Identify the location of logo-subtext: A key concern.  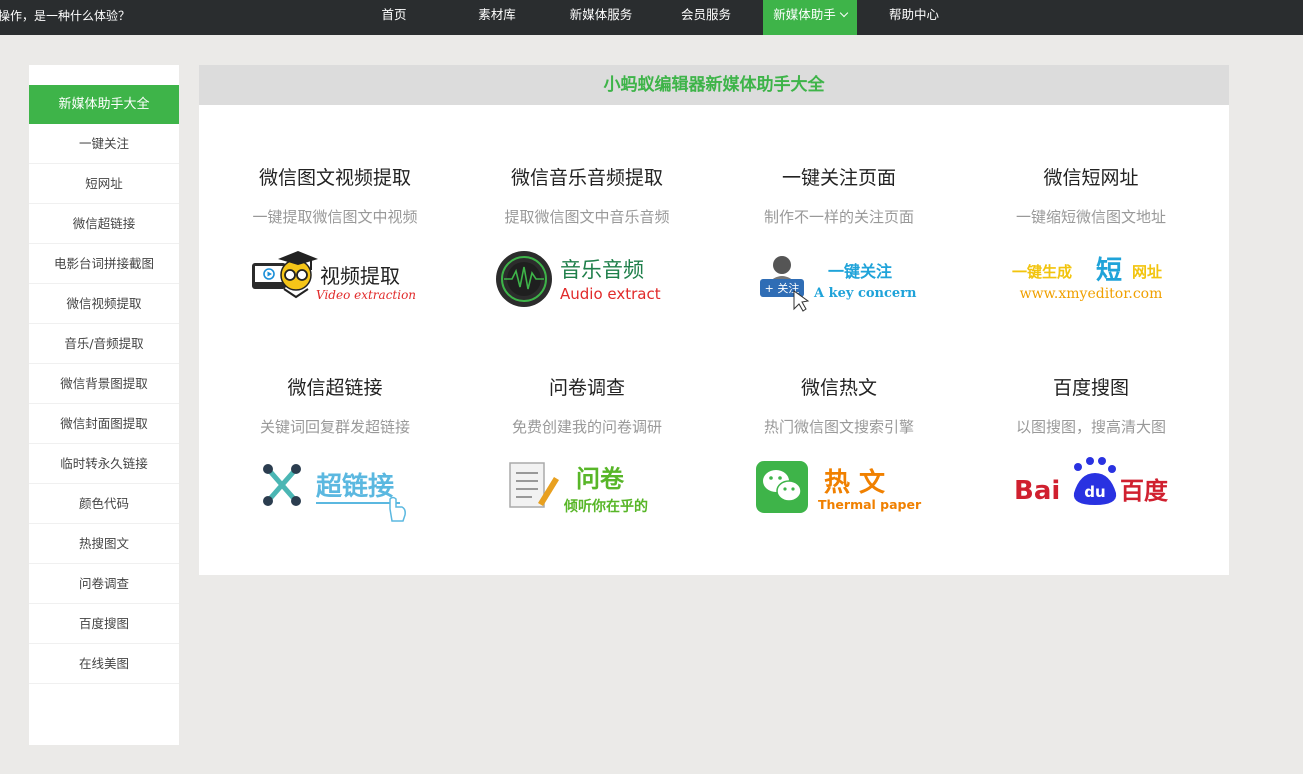
(865, 293).